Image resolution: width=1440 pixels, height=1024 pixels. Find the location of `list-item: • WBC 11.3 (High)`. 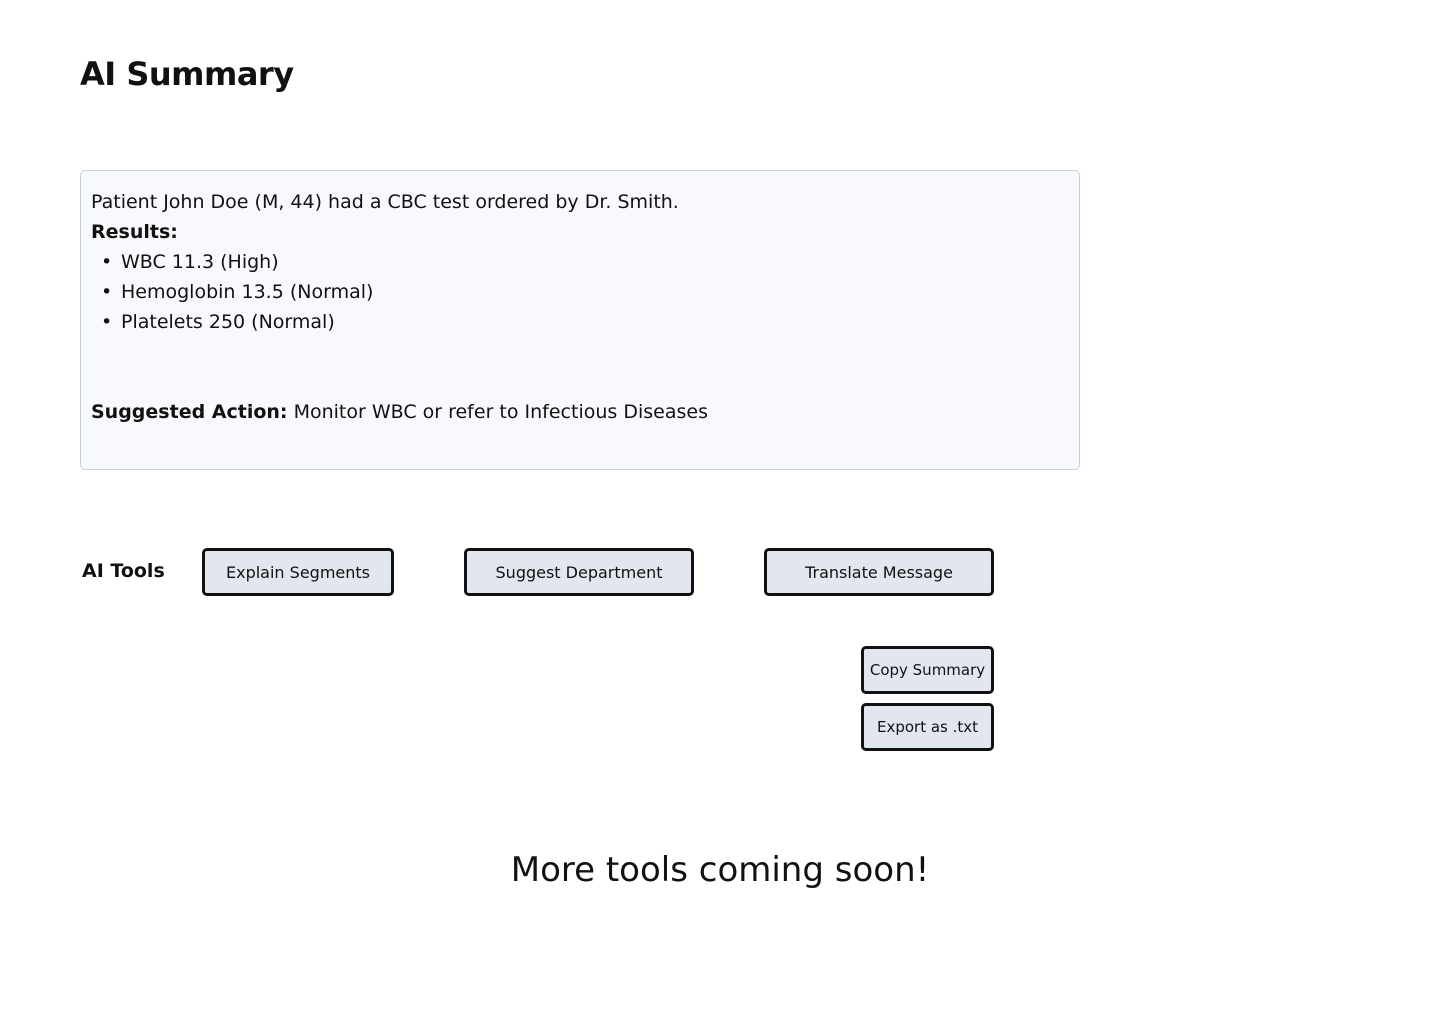

list-item: • WBC 11.3 (High) is located at coordinates (580, 262).